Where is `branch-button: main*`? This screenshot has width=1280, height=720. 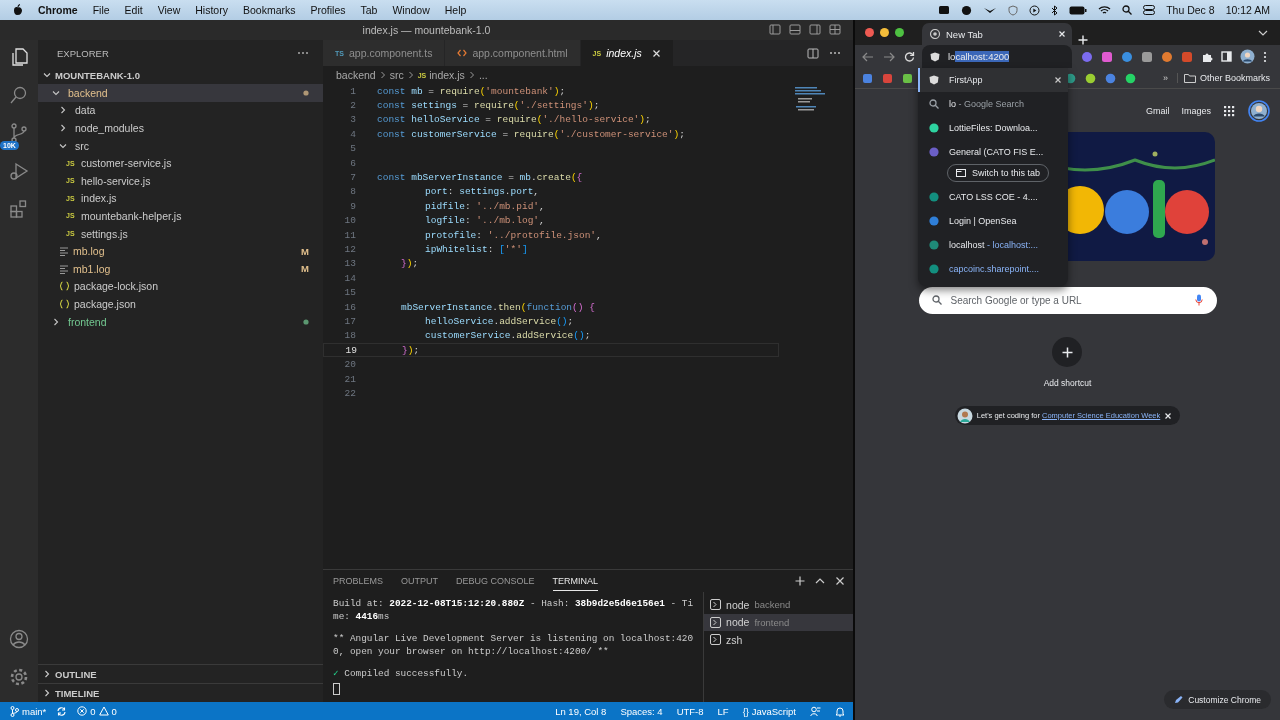 branch-button: main* is located at coordinates (28, 711).